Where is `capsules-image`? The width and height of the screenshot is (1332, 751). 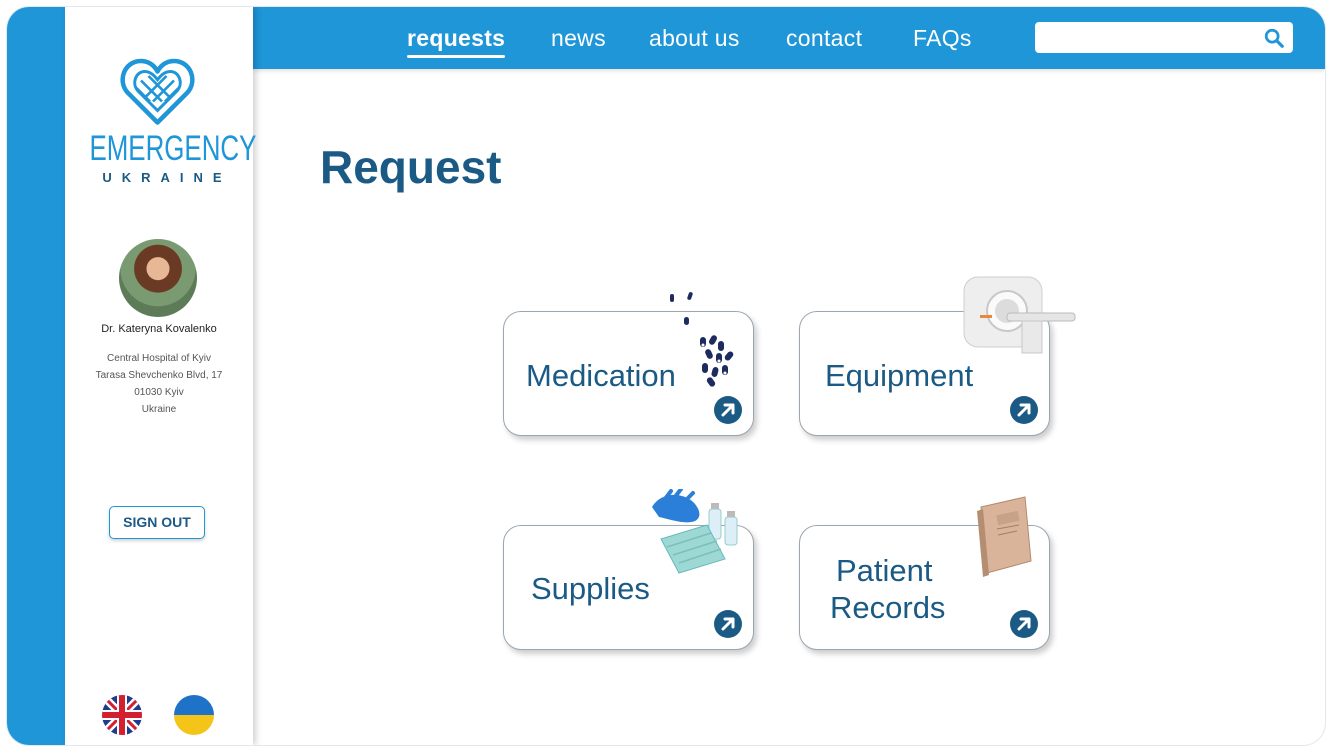
capsules-image is located at coordinates (702, 339).